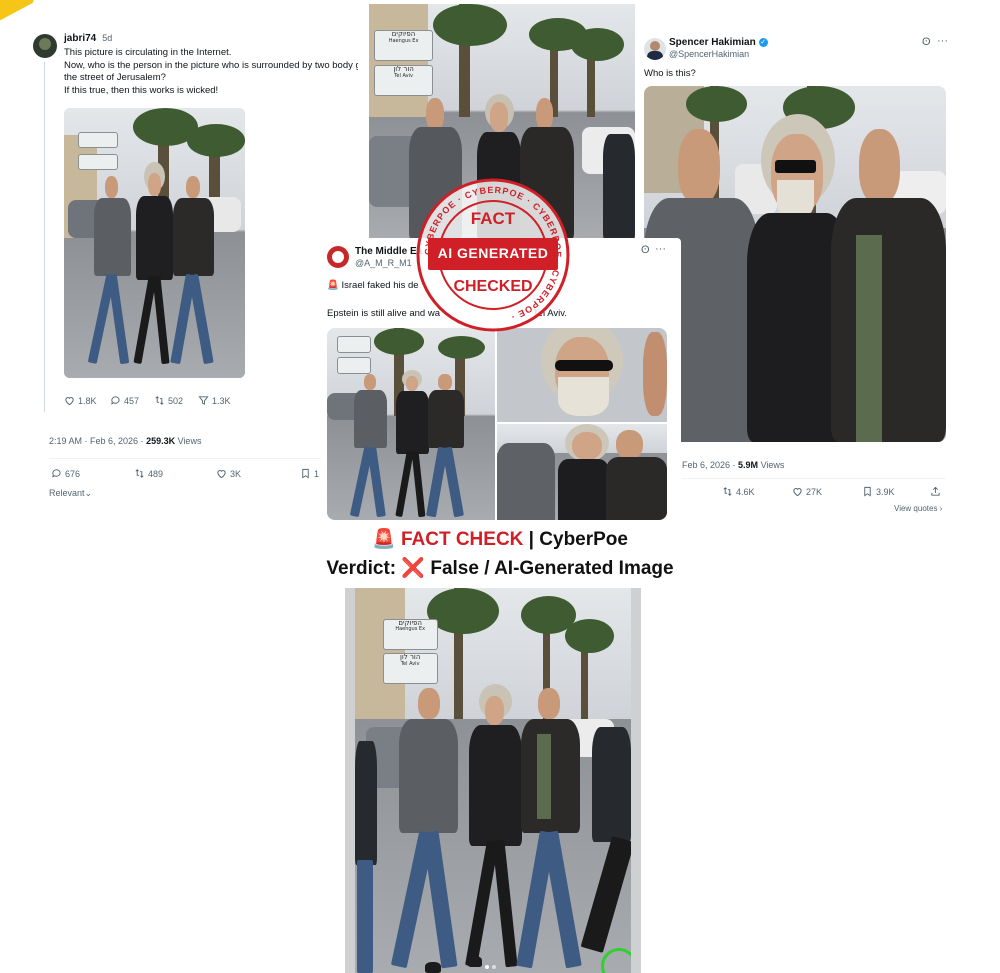 This screenshot has height=973, width=1000. What do you see at coordinates (317, 473) in the screenshot?
I see `bookmark-action-value: 1` at bounding box center [317, 473].